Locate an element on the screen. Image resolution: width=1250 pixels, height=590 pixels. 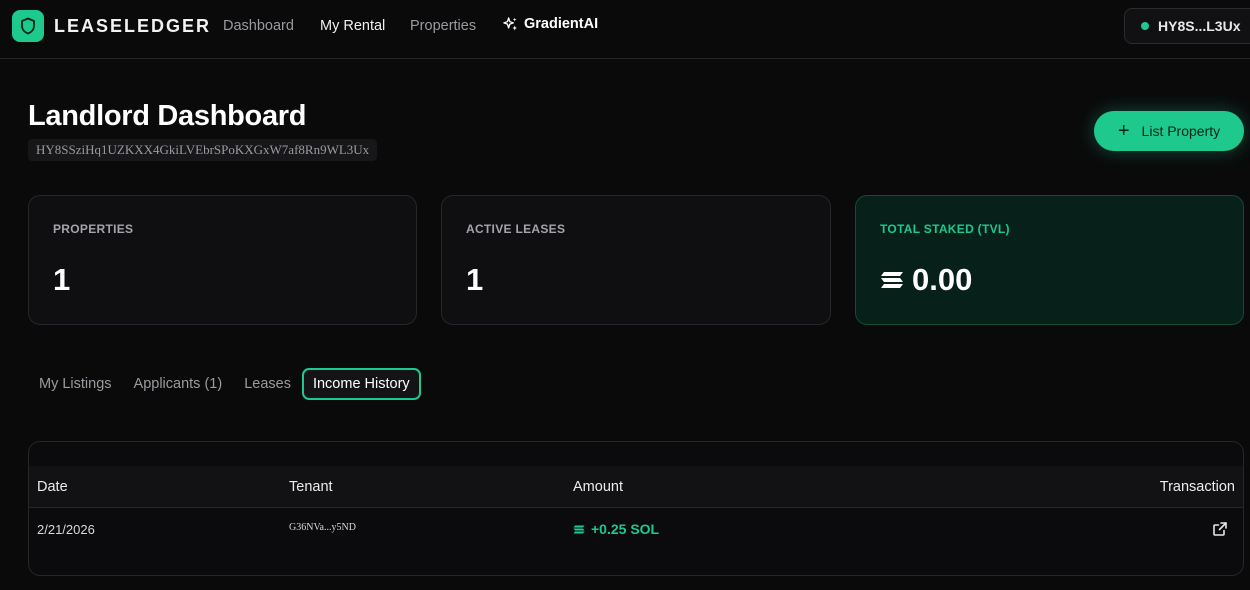
nav-link-dashboard: Dashboard is located at coordinates (258, 26).